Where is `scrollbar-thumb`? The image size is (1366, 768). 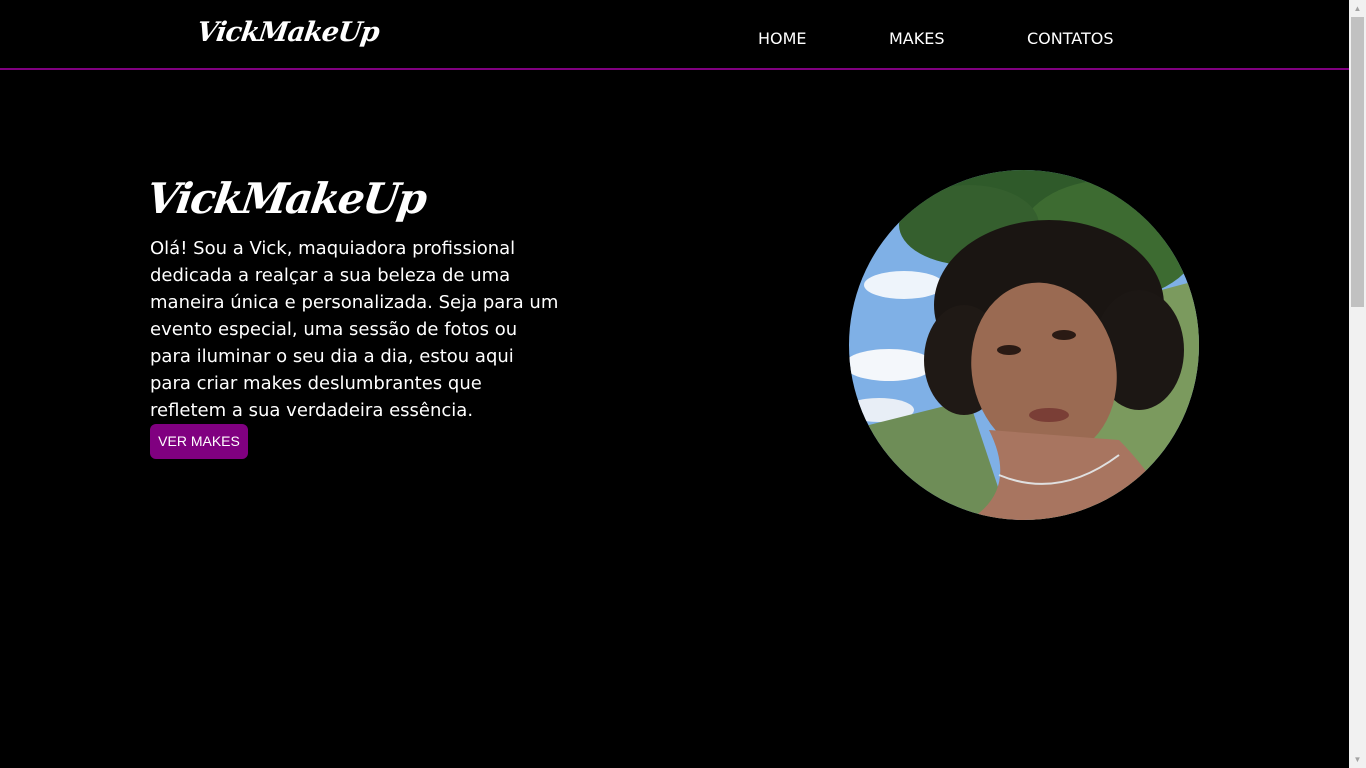 scrollbar-thumb is located at coordinates (1357, 162).